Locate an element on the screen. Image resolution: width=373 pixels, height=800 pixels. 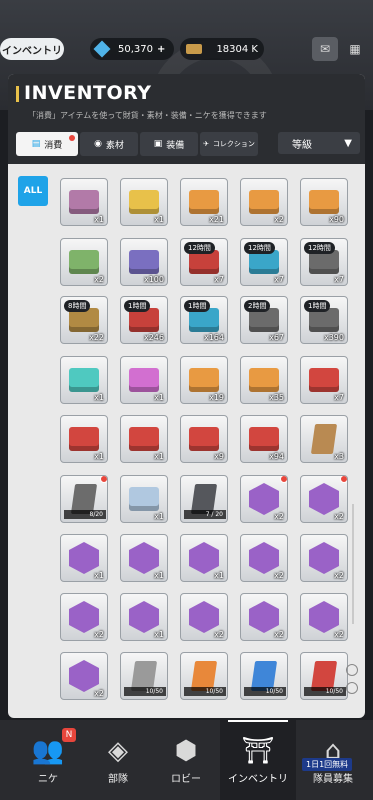
mail-button: ✉ is located at coordinates (325, 49).